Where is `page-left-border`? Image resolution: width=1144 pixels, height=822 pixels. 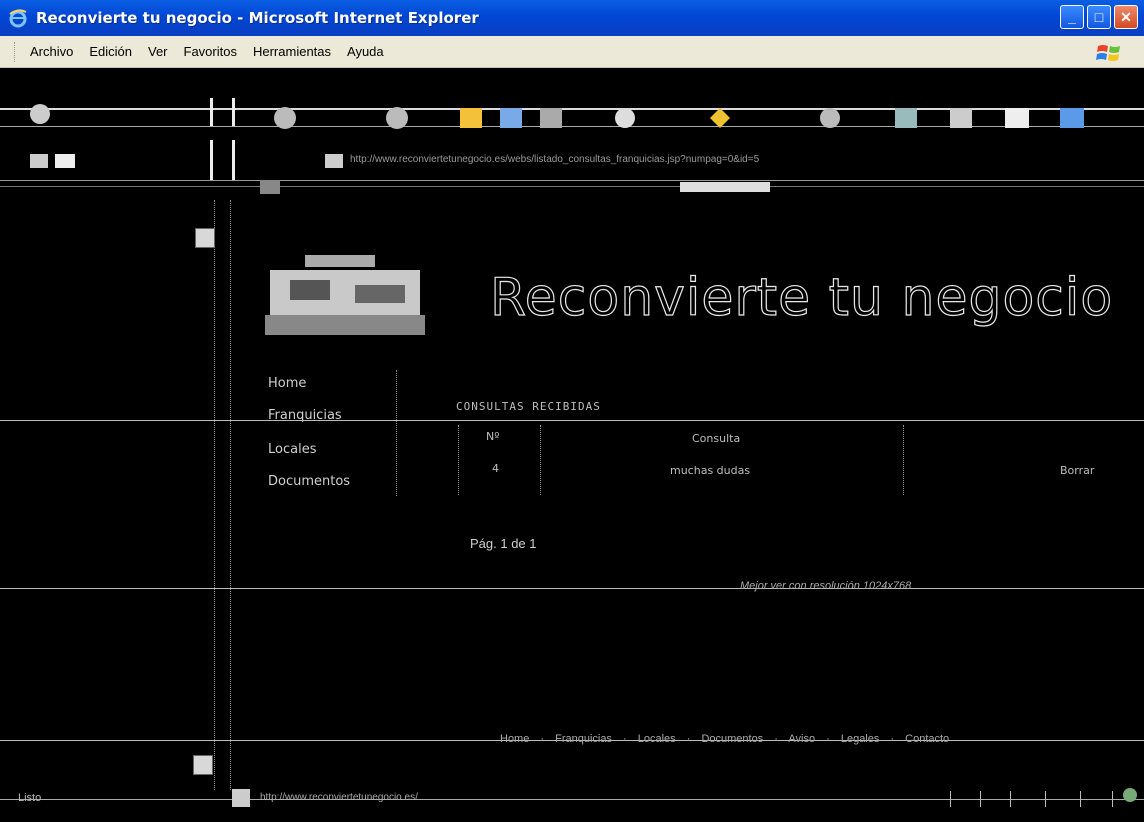 page-left-border is located at coordinates (214, 495).